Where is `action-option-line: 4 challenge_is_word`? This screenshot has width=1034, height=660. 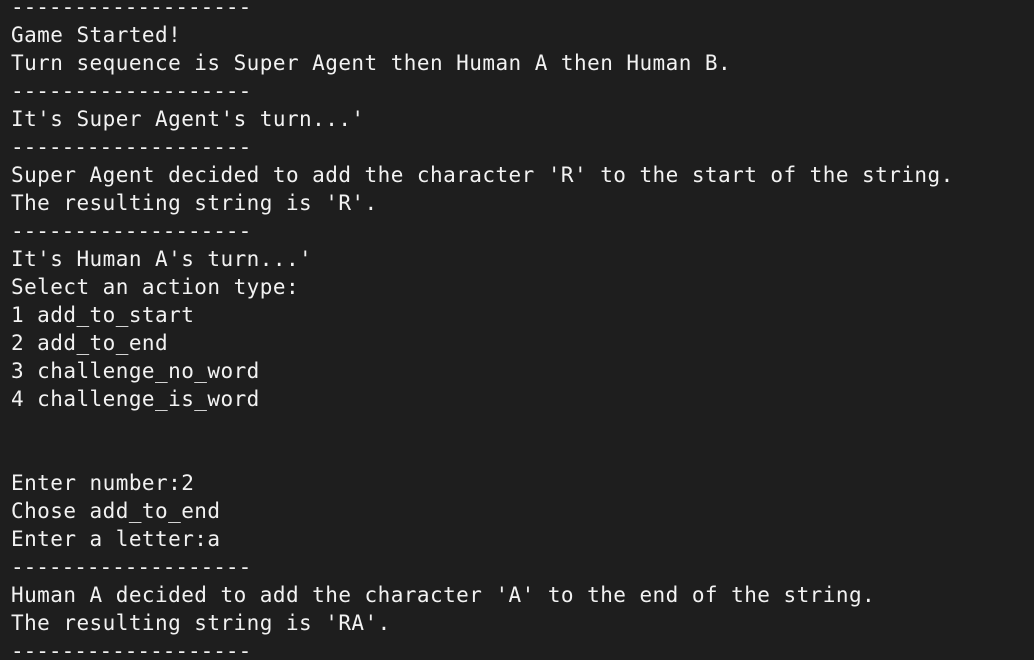
action-option-line: 4 challenge_is_word is located at coordinates (135, 399).